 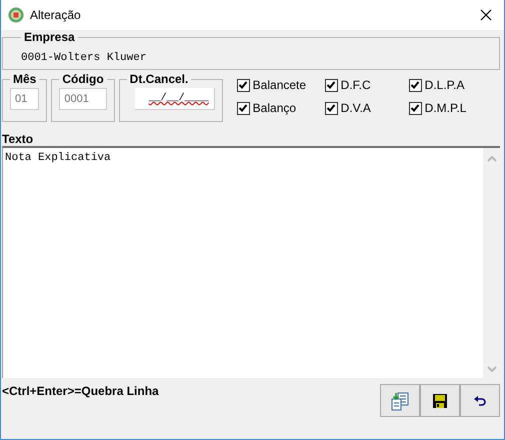 I want to click on close-icon, so click(x=486, y=15).